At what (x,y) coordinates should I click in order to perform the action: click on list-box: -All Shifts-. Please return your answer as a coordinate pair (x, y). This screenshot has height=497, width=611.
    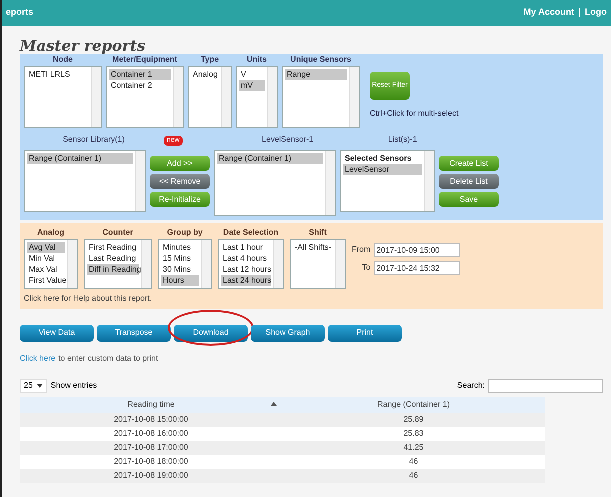
    Looking at the image, I should click on (318, 264).